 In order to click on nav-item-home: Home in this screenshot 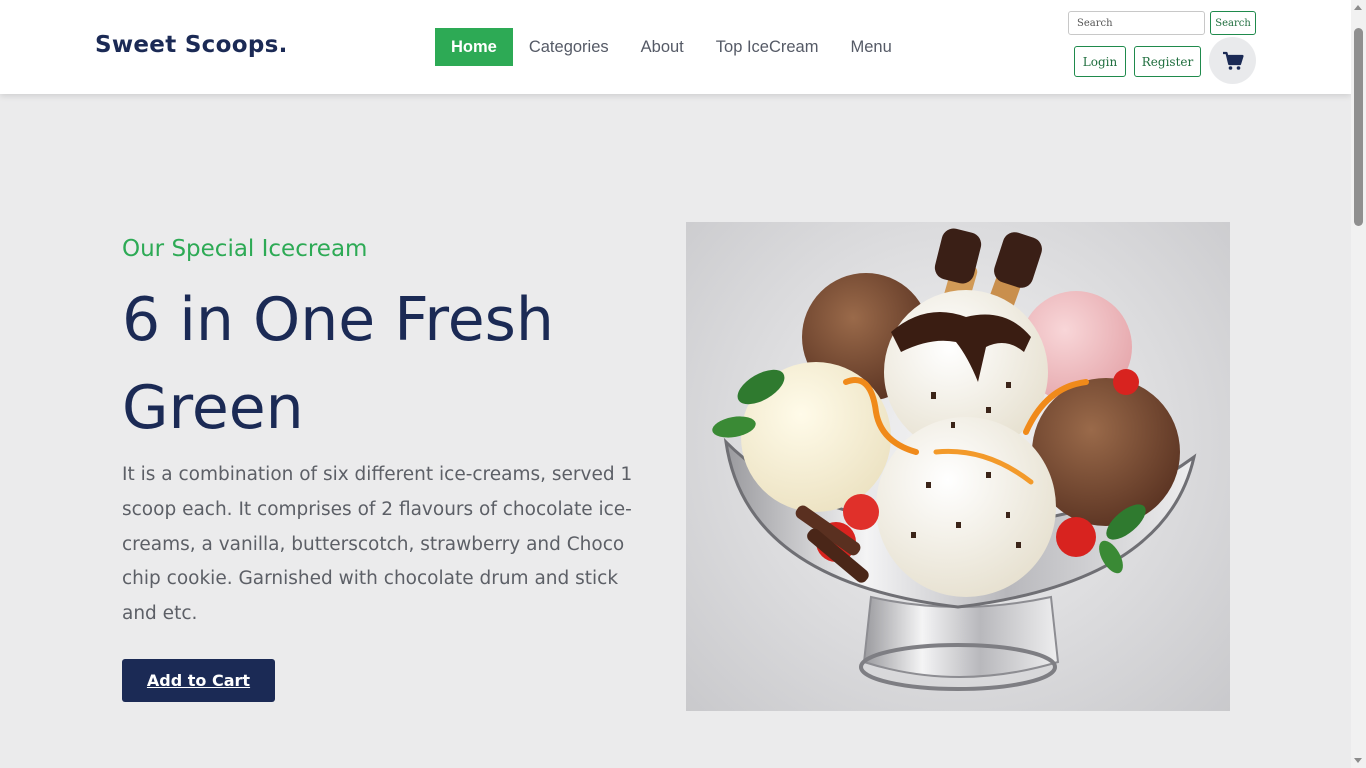, I will do `click(474, 47)`.